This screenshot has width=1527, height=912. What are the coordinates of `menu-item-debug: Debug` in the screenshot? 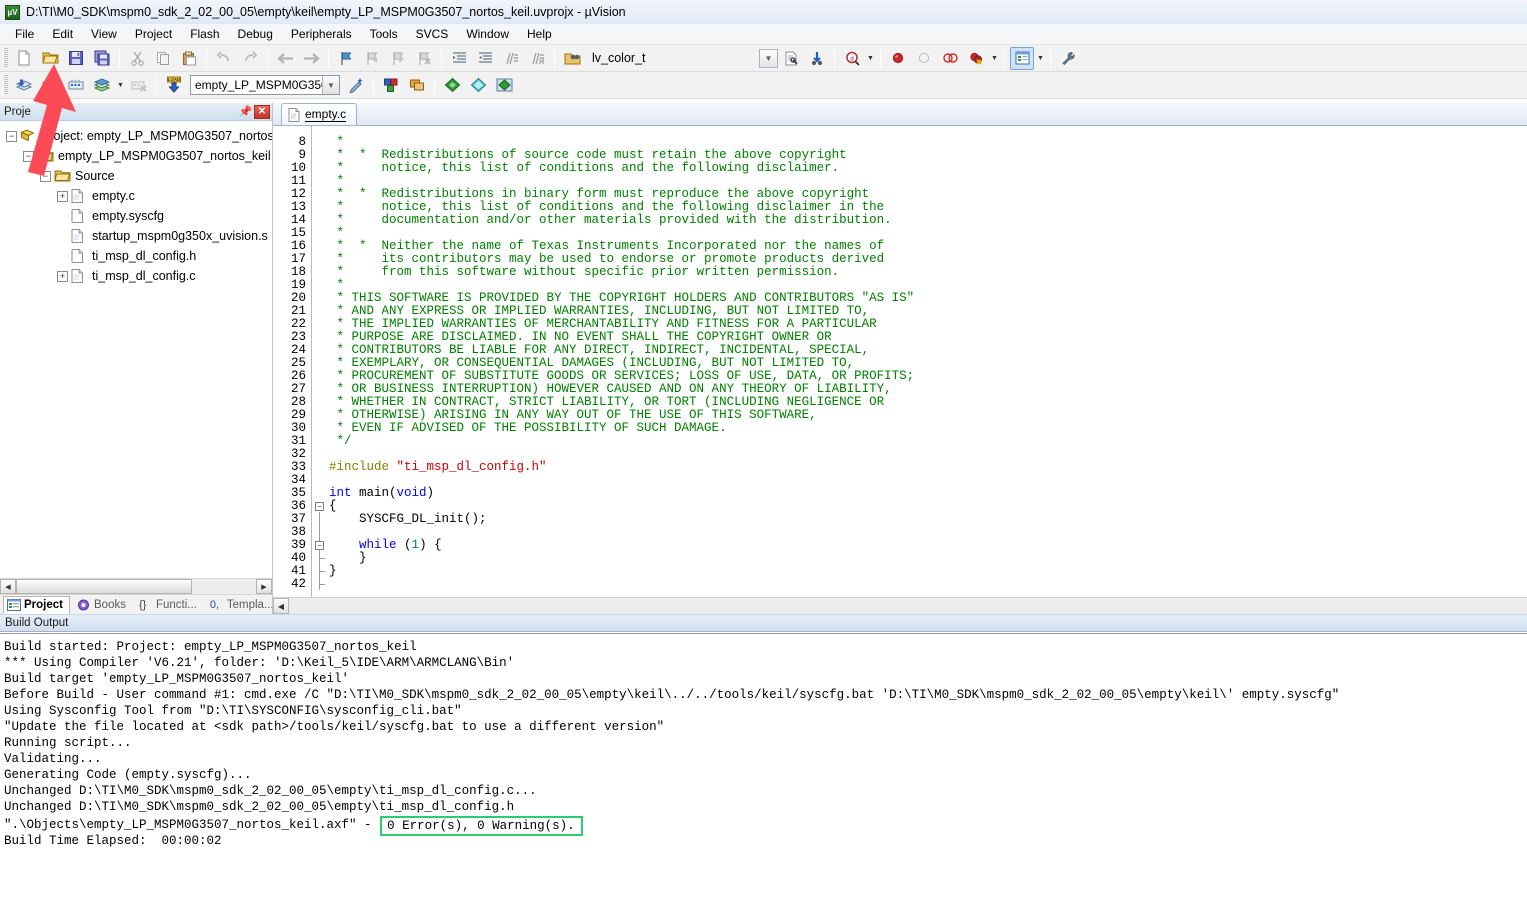 It's located at (255, 34).